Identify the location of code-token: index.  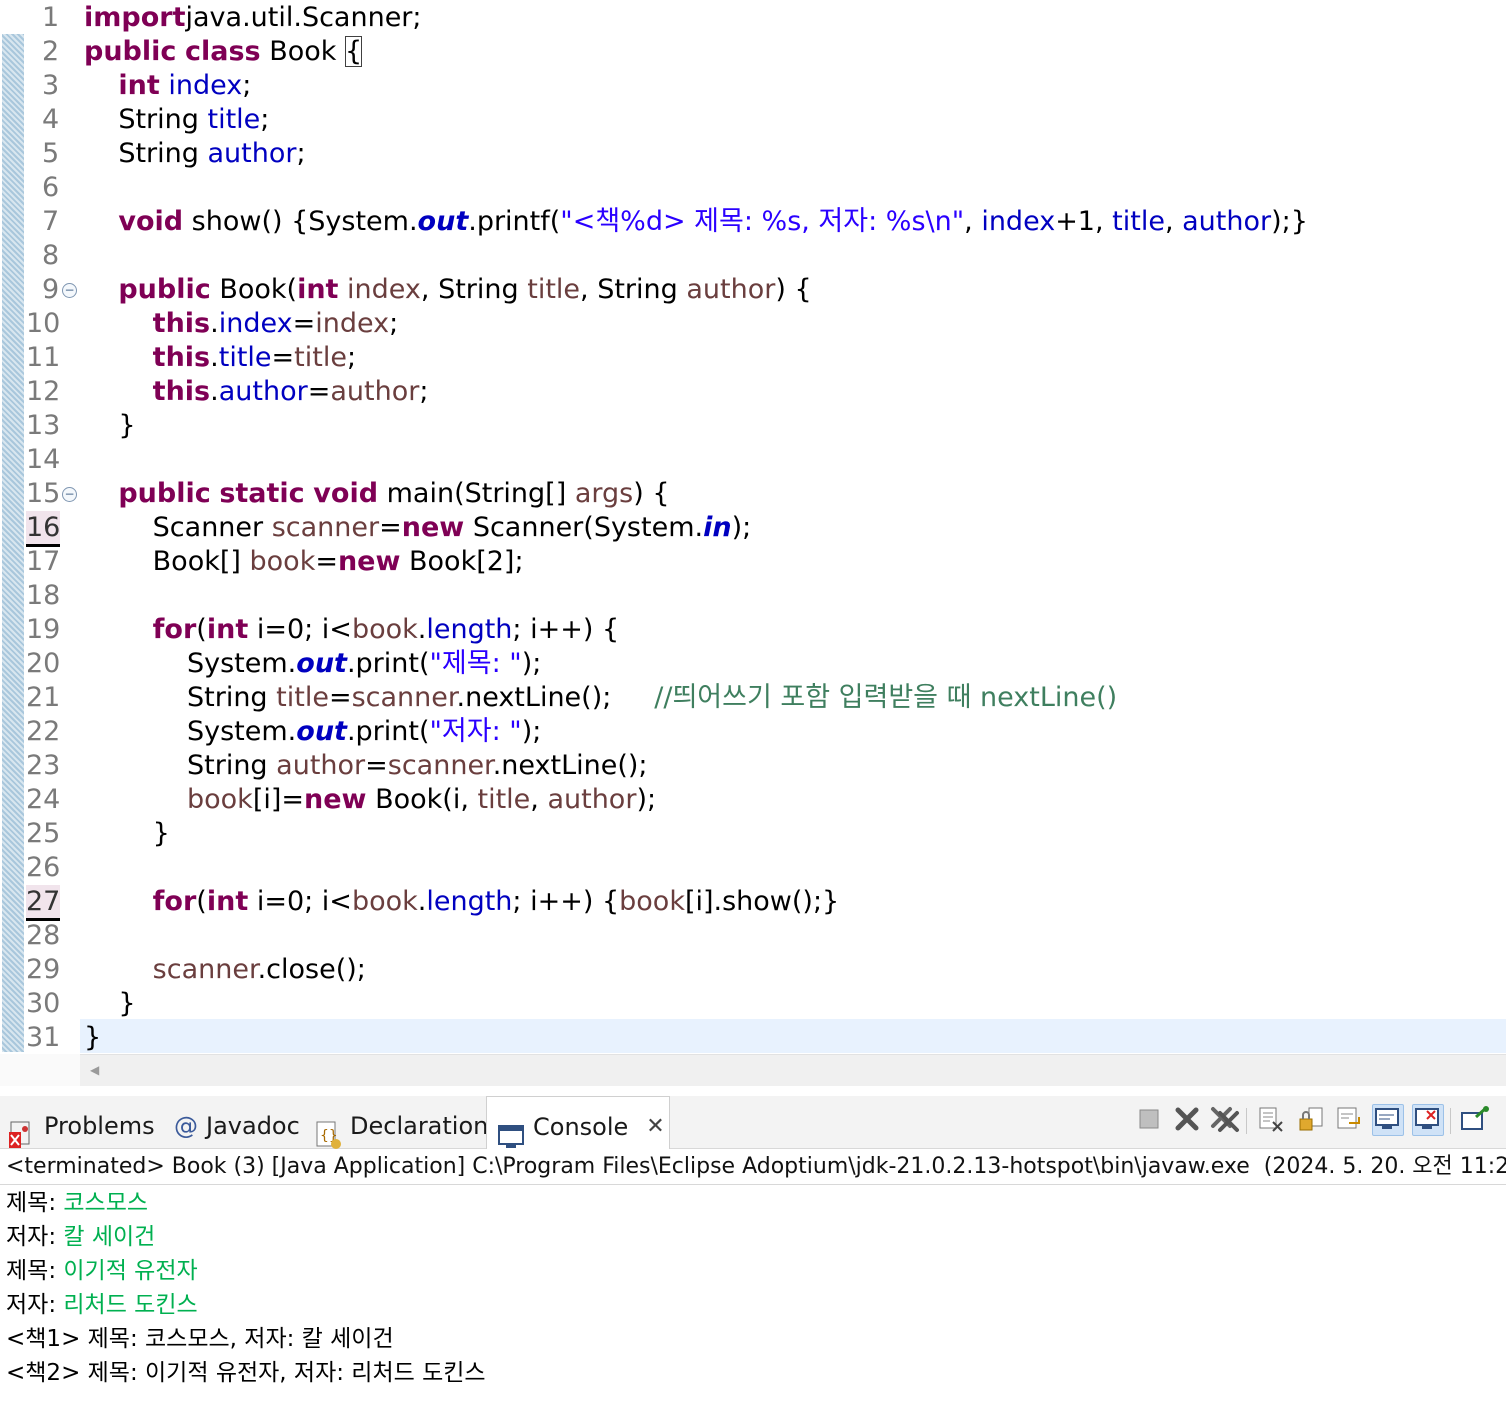
(205, 85).